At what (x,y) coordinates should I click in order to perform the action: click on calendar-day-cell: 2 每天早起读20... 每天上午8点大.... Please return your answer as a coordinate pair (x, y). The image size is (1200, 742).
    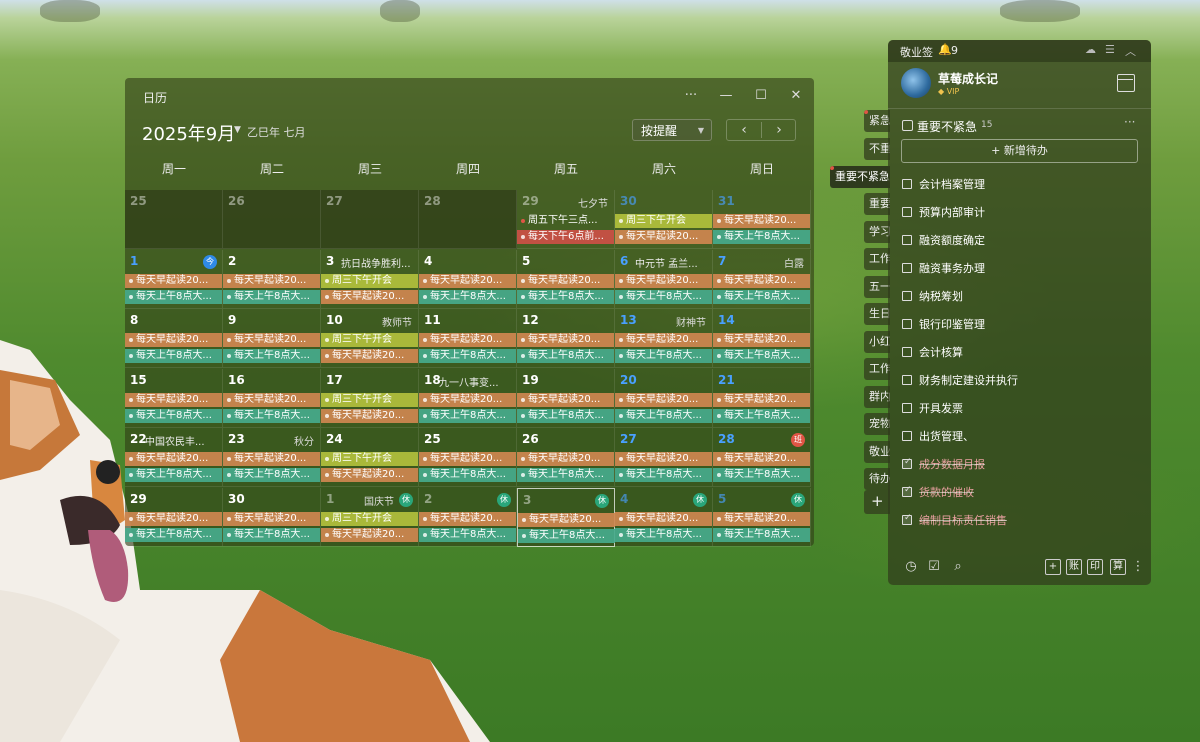
    Looking at the image, I should click on (272, 279).